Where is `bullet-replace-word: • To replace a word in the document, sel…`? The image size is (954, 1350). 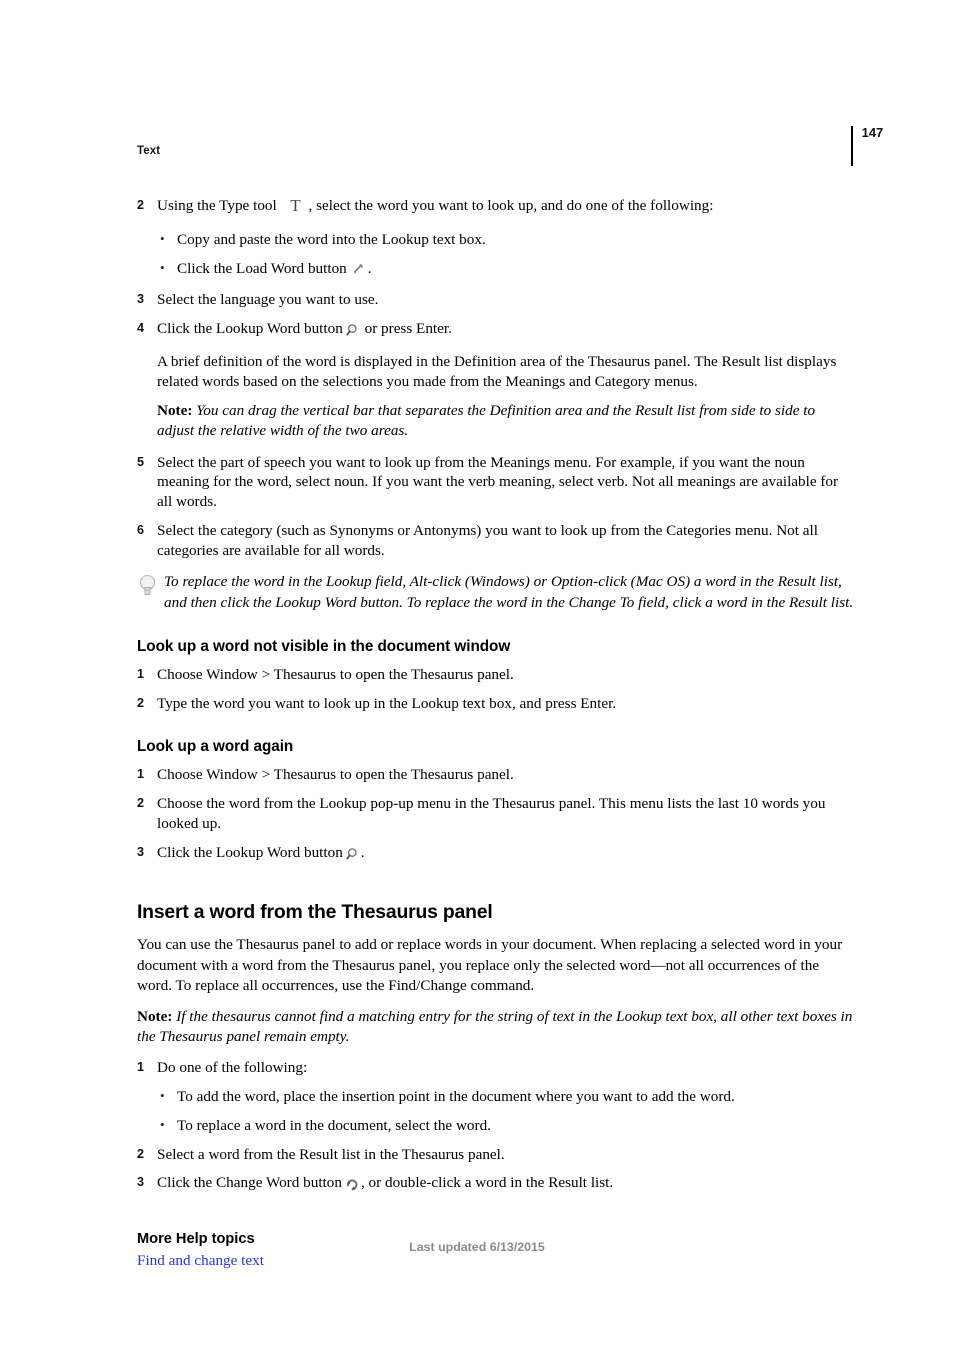
bullet-replace-word: • To replace a word in the document, sel… is located at coordinates (496, 1126).